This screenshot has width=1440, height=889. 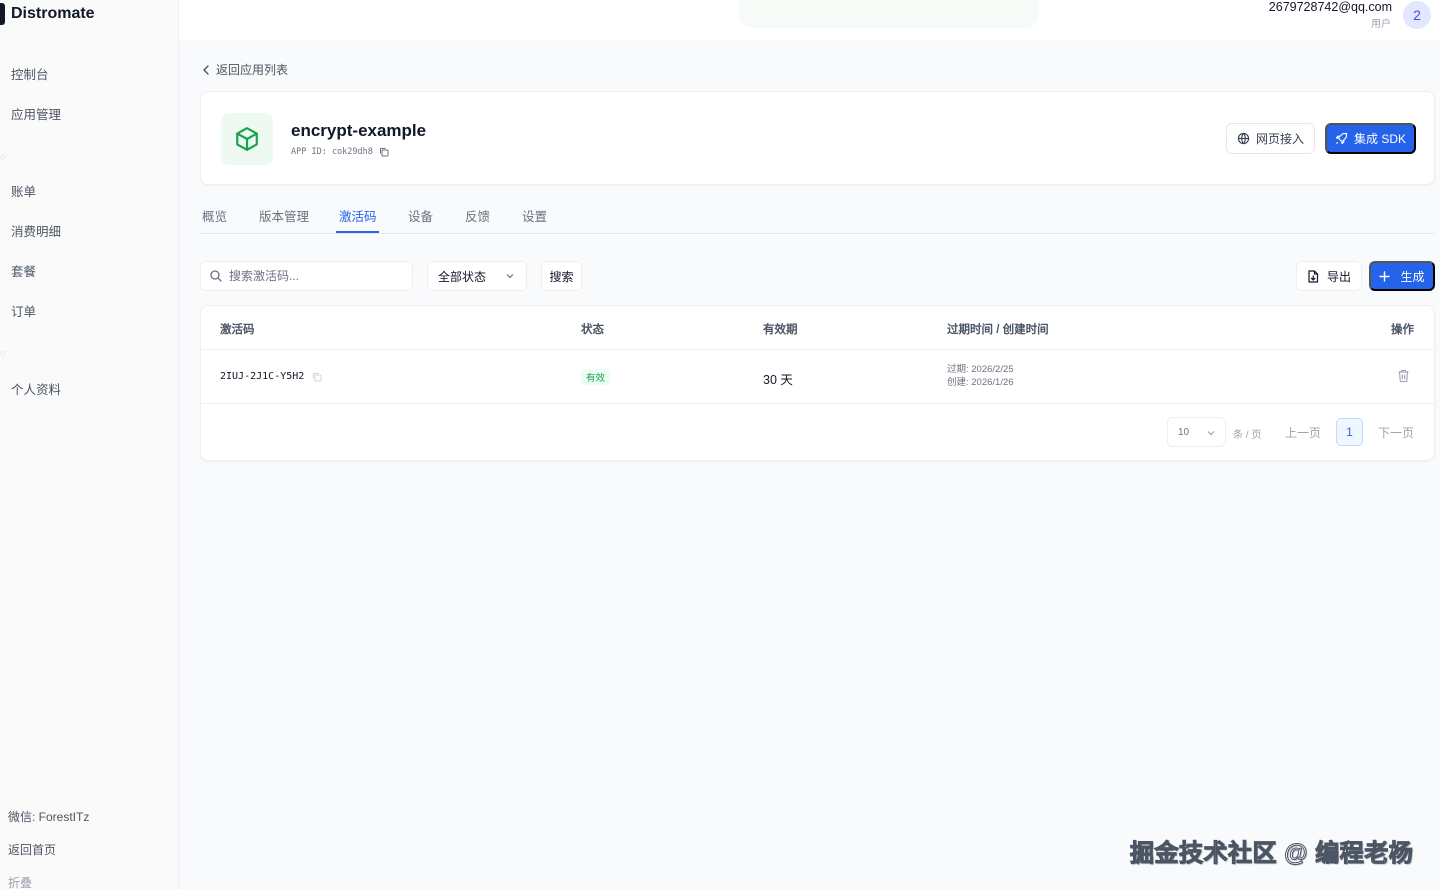 I want to click on next-page-button: 下一页, so click(x=1396, y=432).